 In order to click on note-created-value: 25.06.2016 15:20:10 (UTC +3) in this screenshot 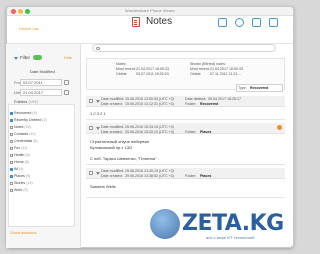, I will do `click(149, 132)`.